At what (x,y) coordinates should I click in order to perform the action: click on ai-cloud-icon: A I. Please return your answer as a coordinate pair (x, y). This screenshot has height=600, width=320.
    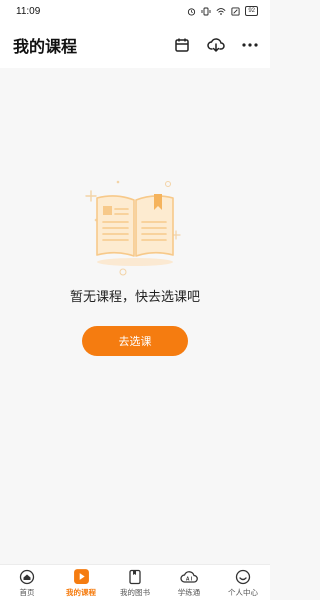
    Looking at the image, I should click on (189, 576).